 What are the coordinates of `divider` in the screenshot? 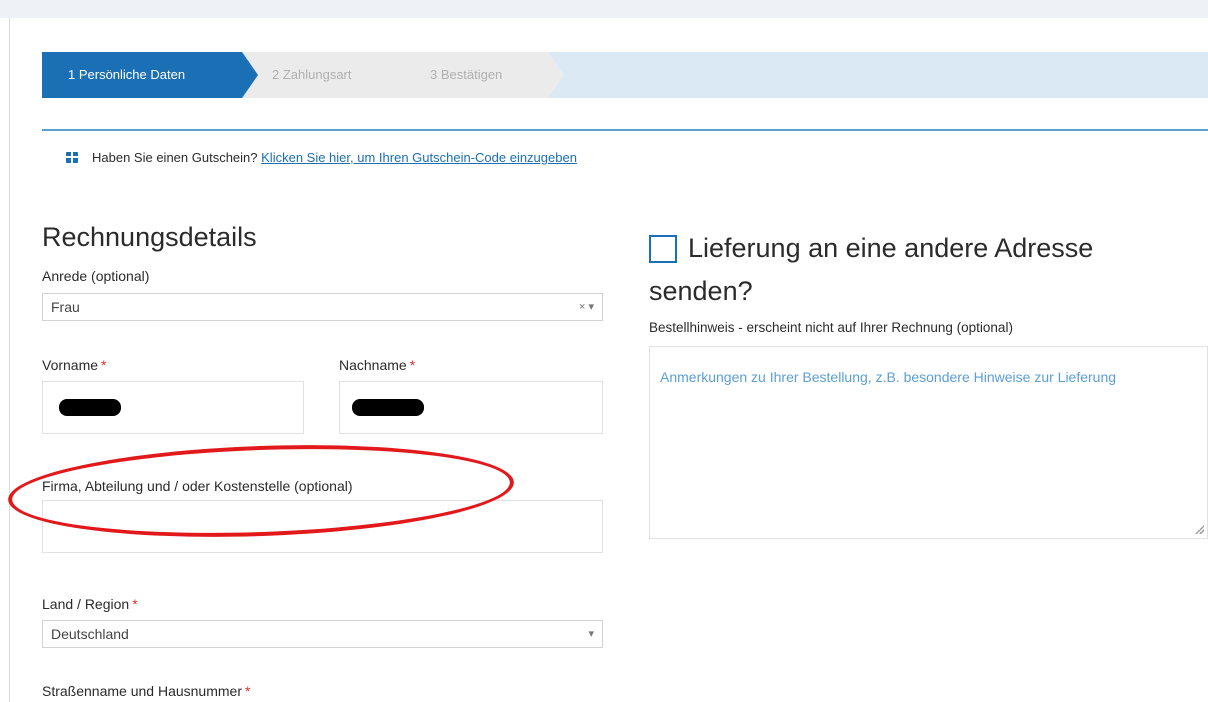 It's located at (625, 130).